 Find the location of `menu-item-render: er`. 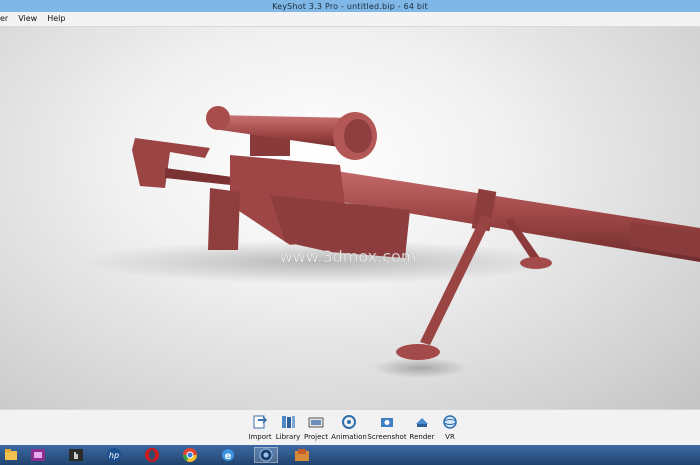

menu-item-render: er is located at coordinates (6, 19).